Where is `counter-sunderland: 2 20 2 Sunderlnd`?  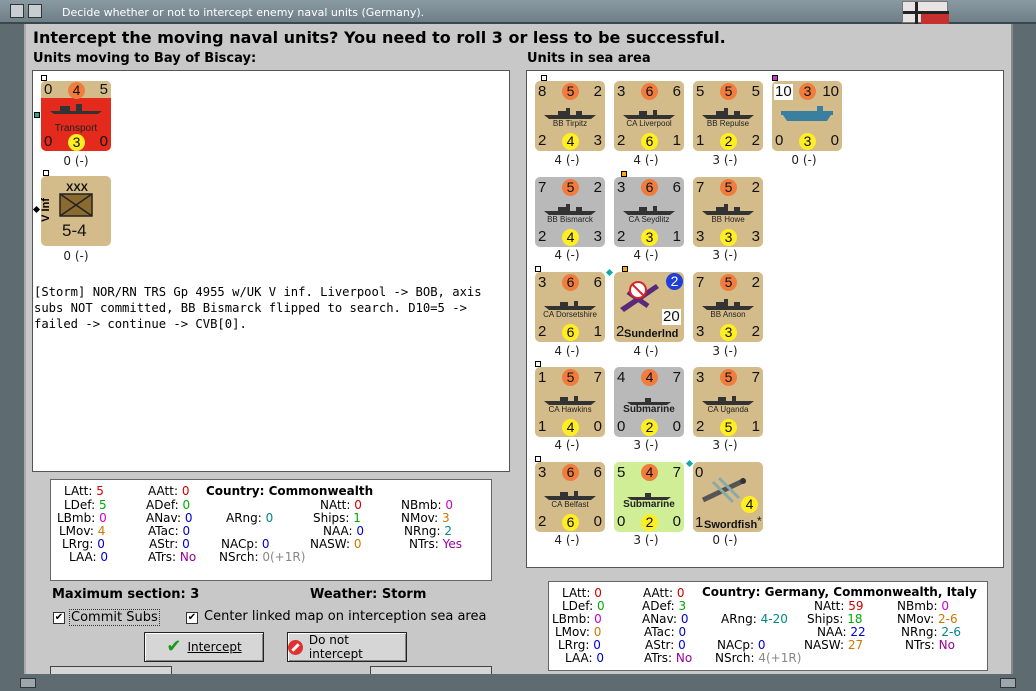 counter-sunderland: 2 20 2 Sunderlnd is located at coordinates (644, 304).